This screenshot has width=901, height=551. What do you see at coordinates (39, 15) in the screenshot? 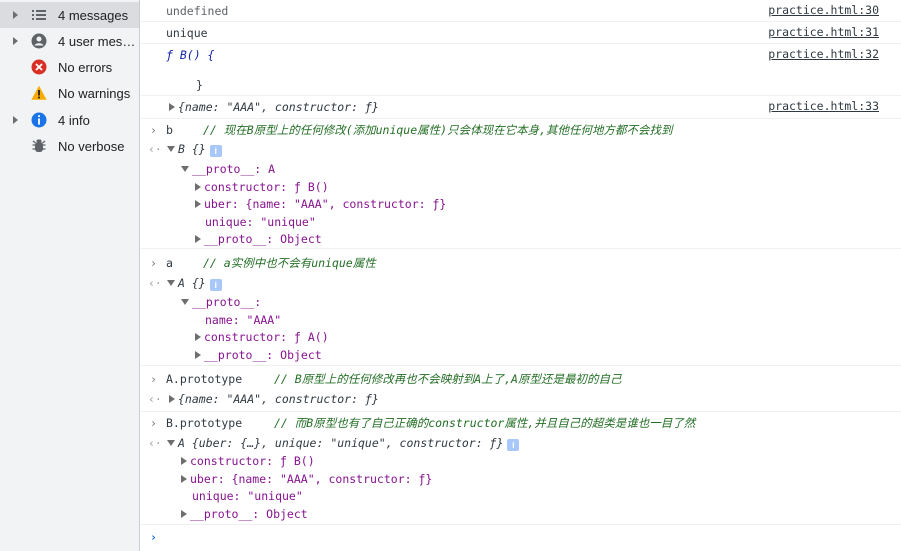
I see `list-icon` at bounding box center [39, 15].